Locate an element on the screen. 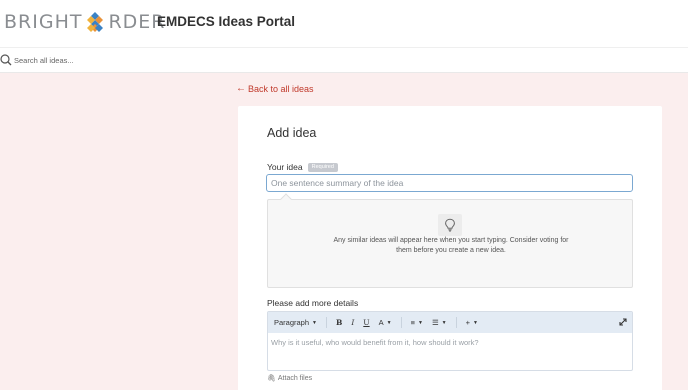 This screenshot has width=688, height=390. brightorder-logo: BRIGHT RDER is located at coordinates (85, 22).